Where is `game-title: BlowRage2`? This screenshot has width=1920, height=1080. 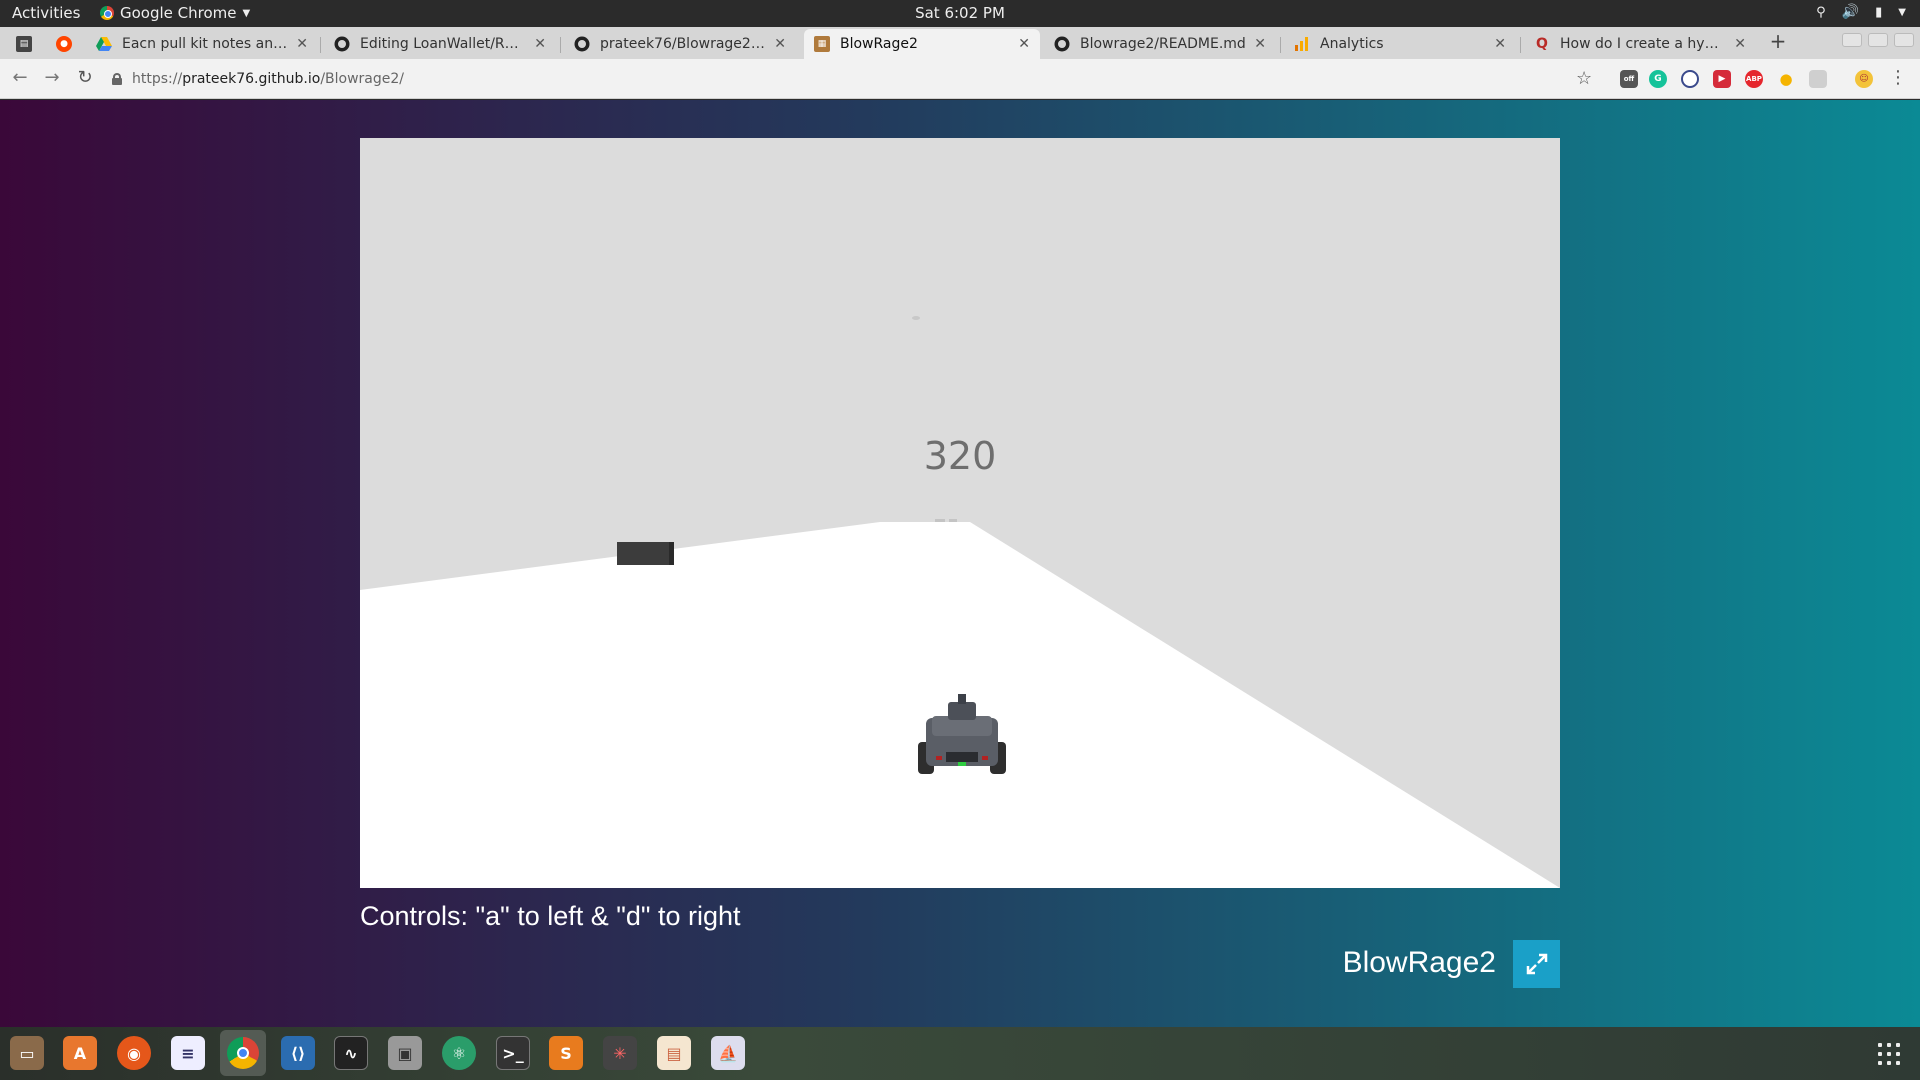 game-title: BlowRage2 is located at coordinates (1419, 962).